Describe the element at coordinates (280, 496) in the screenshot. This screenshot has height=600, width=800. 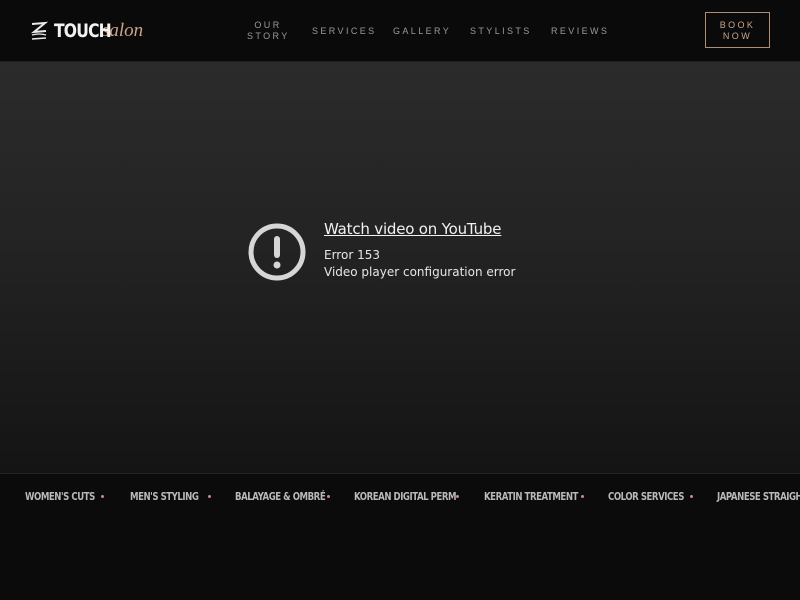
I see `marquee-item: BALAYAGE & OMBRÉ` at that location.